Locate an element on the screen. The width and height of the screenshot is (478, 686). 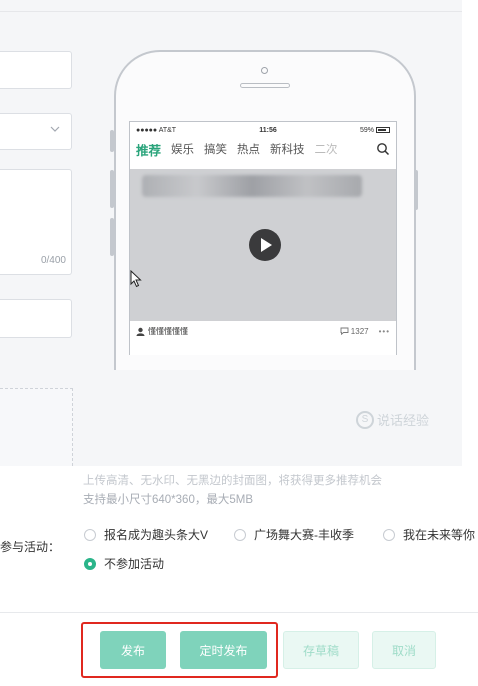
tab-anime: 二次 is located at coordinates (326, 149).